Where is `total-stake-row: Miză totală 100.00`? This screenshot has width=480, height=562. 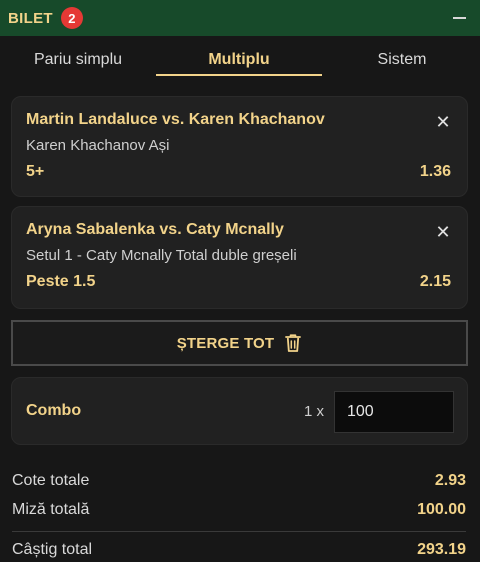
total-stake-row: Miză totală 100.00 is located at coordinates (239, 510).